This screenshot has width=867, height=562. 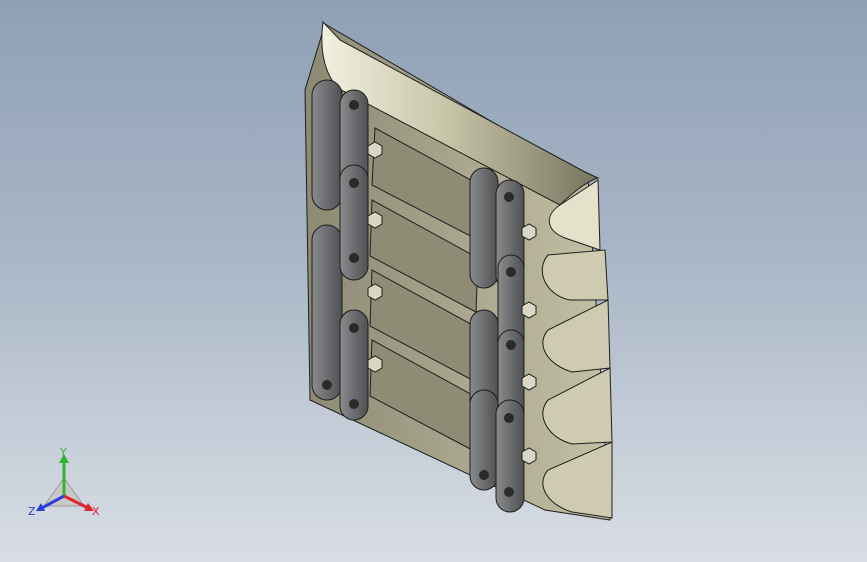 What do you see at coordinates (32, 511) in the screenshot?
I see `z-axis-label: Z` at bounding box center [32, 511].